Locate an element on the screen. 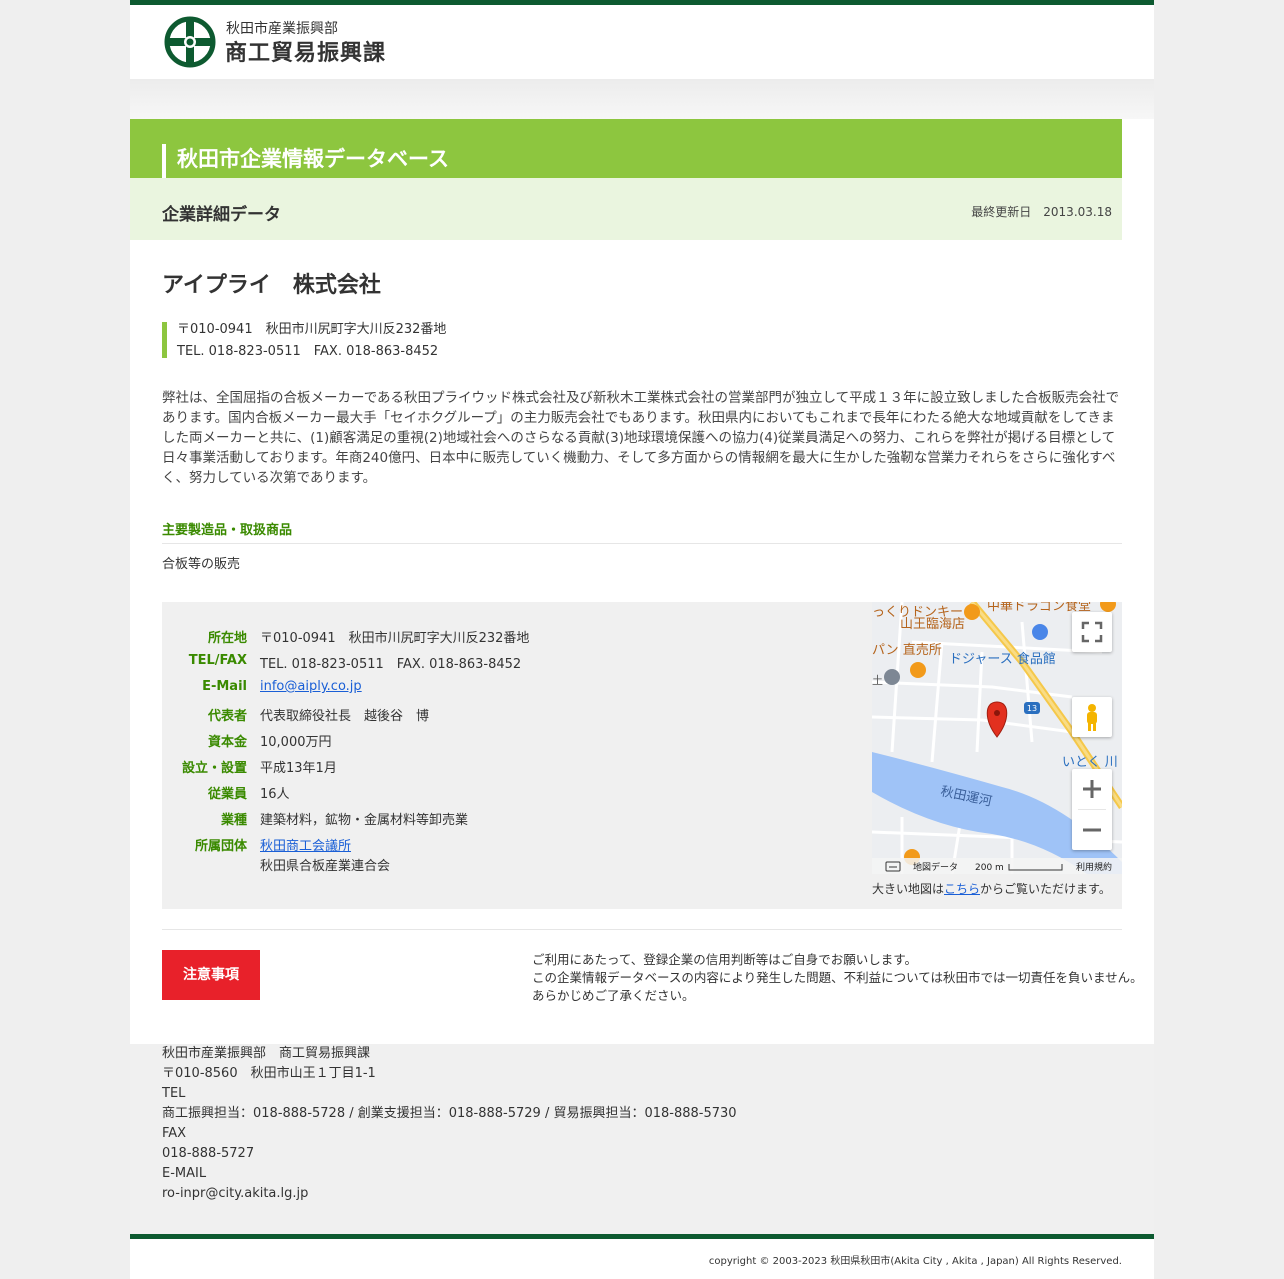 The image size is (1284, 1279). pegman-icon is located at coordinates (1092, 717).